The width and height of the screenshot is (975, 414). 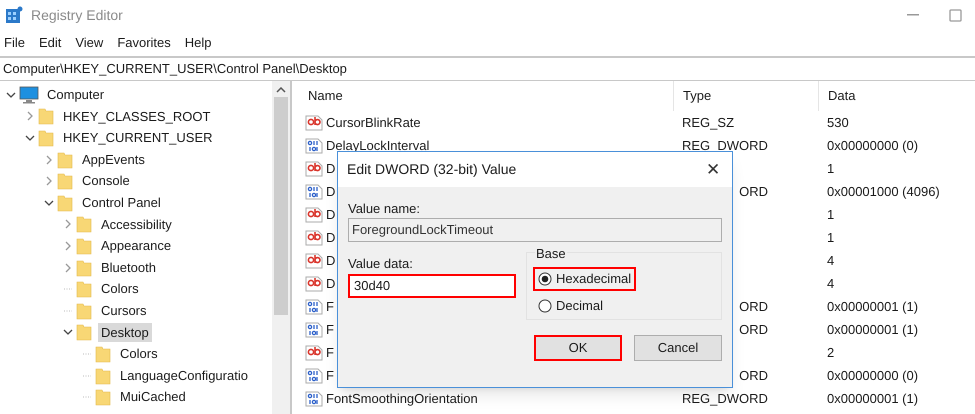 I want to click on menu-item: Favorites, so click(x=144, y=43).